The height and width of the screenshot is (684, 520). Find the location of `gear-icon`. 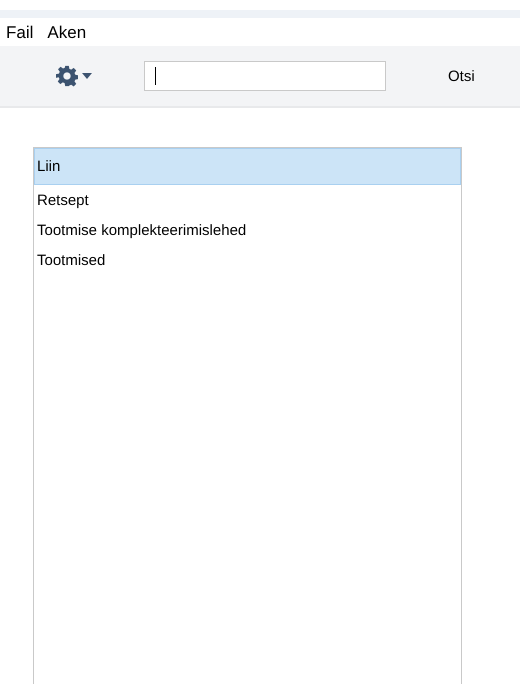

gear-icon is located at coordinates (67, 76).